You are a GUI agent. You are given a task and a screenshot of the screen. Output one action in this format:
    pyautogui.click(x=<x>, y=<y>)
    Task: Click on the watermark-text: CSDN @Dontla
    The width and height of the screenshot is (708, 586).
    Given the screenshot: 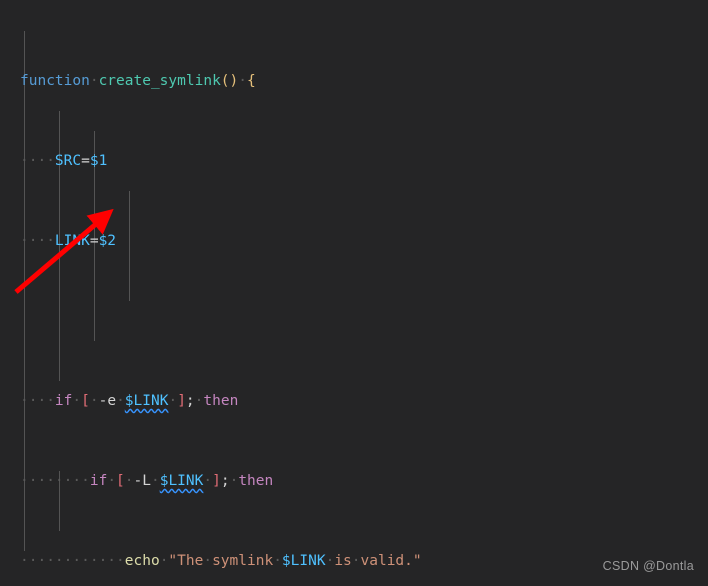 What is the action you would take?
    pyautogui.click(x=648, y=566)
    